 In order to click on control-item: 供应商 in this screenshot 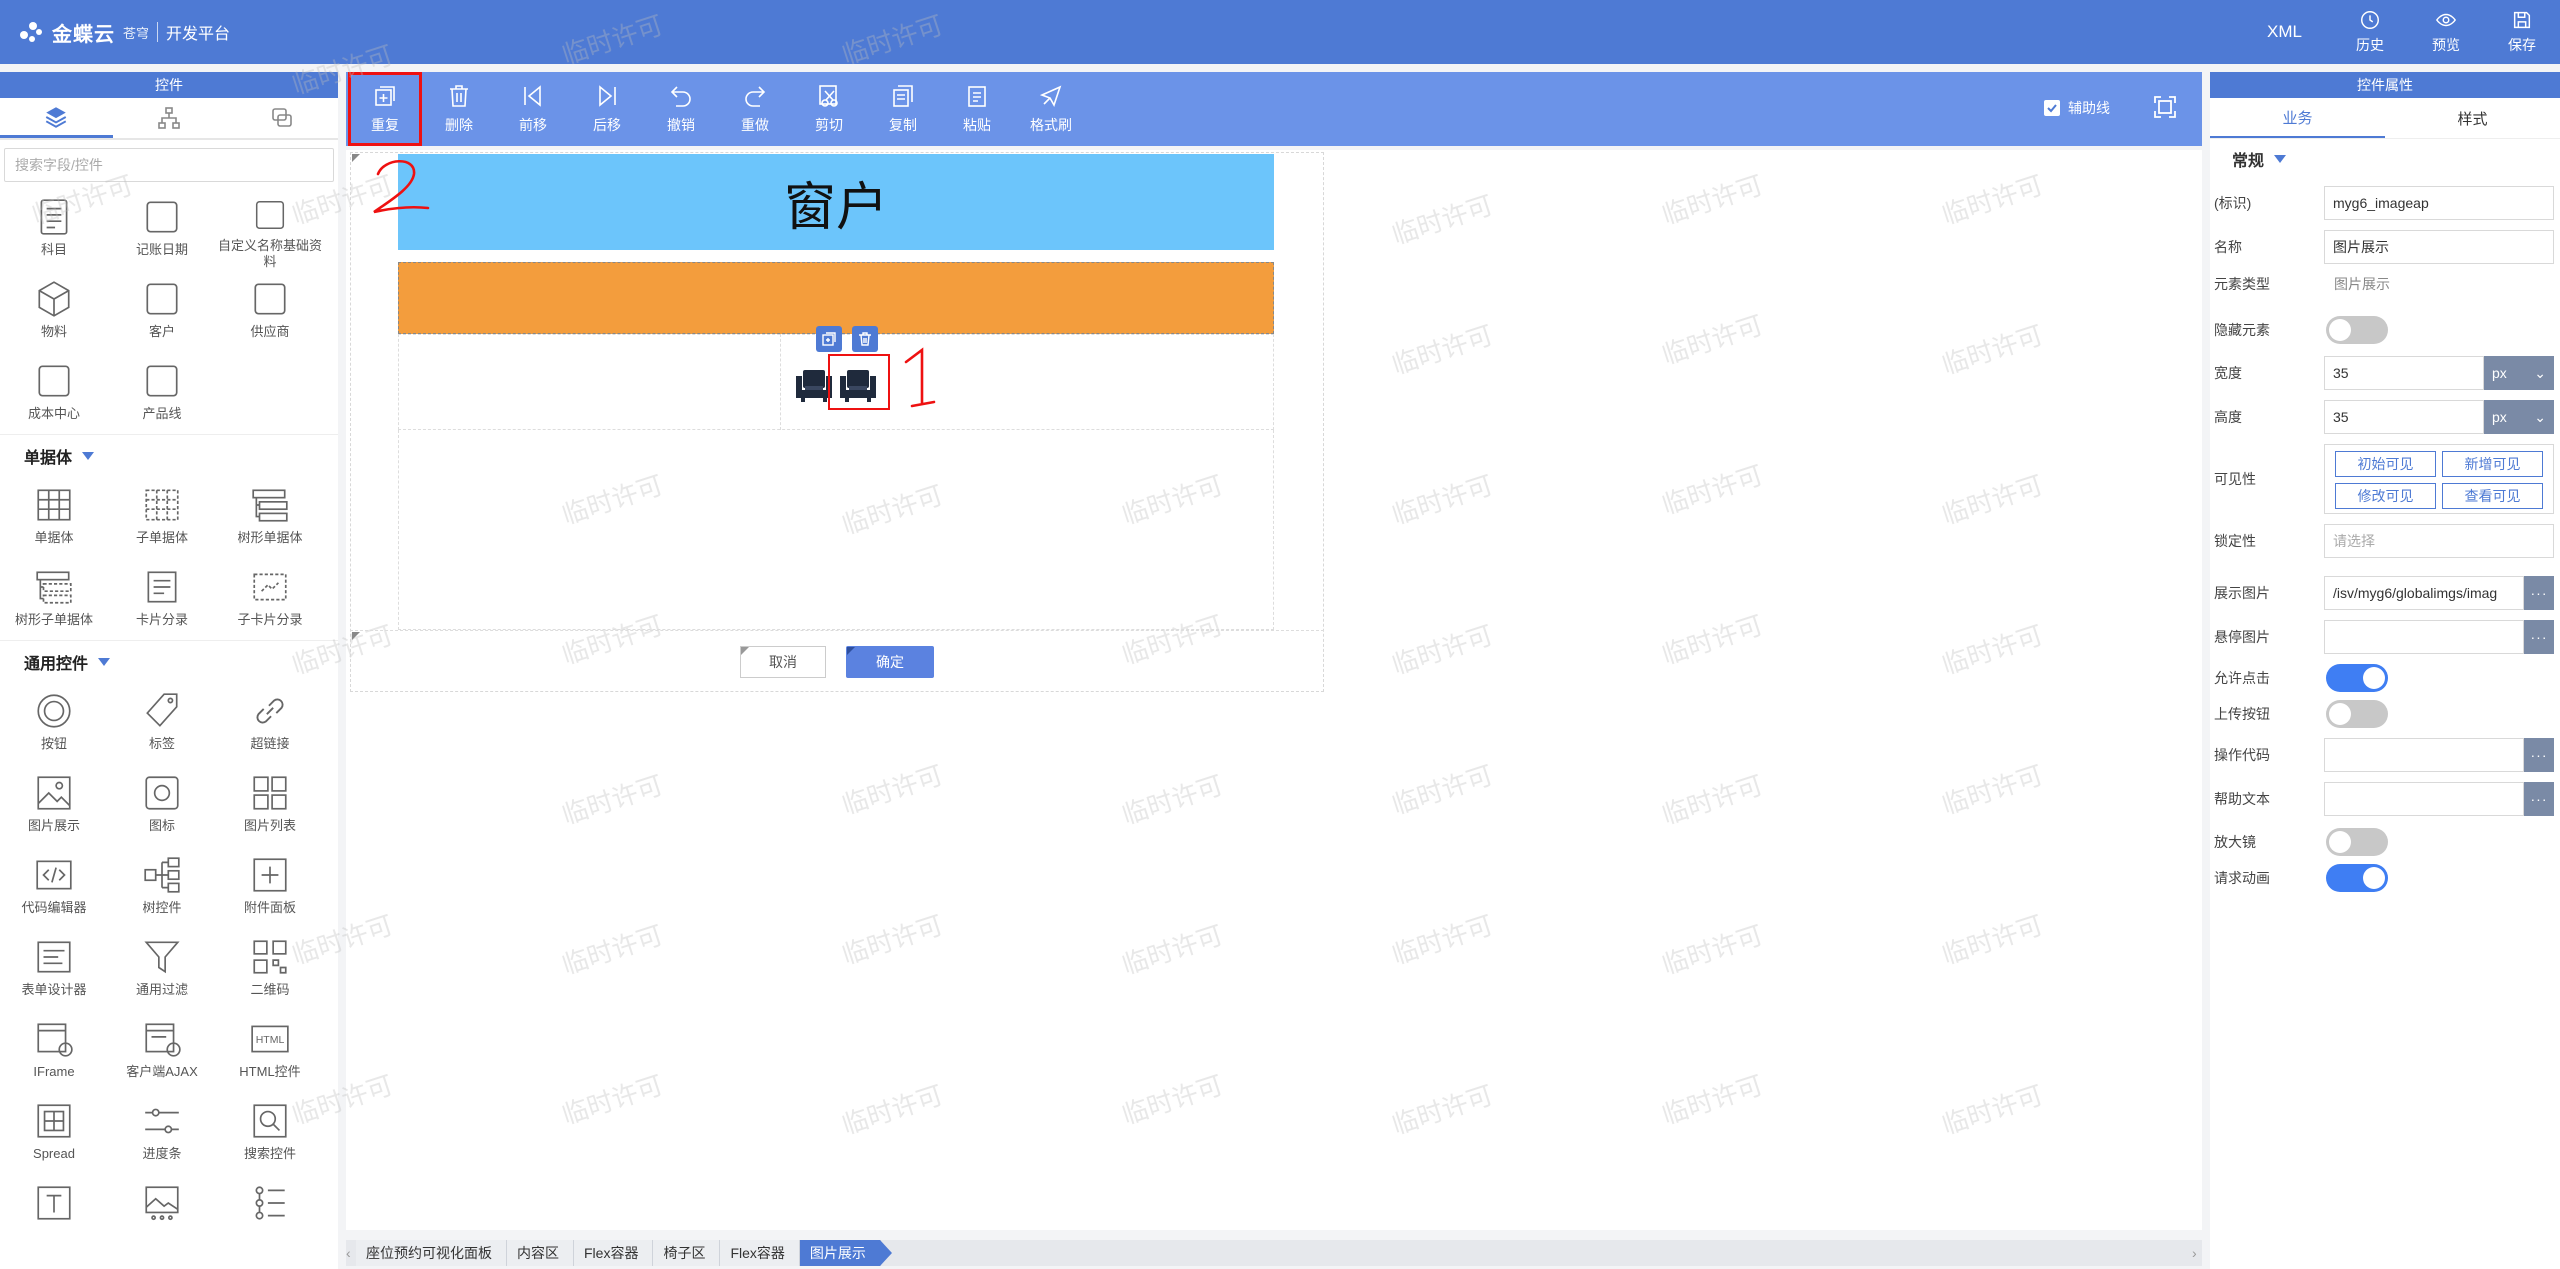, I will do `click(270, 311)`.